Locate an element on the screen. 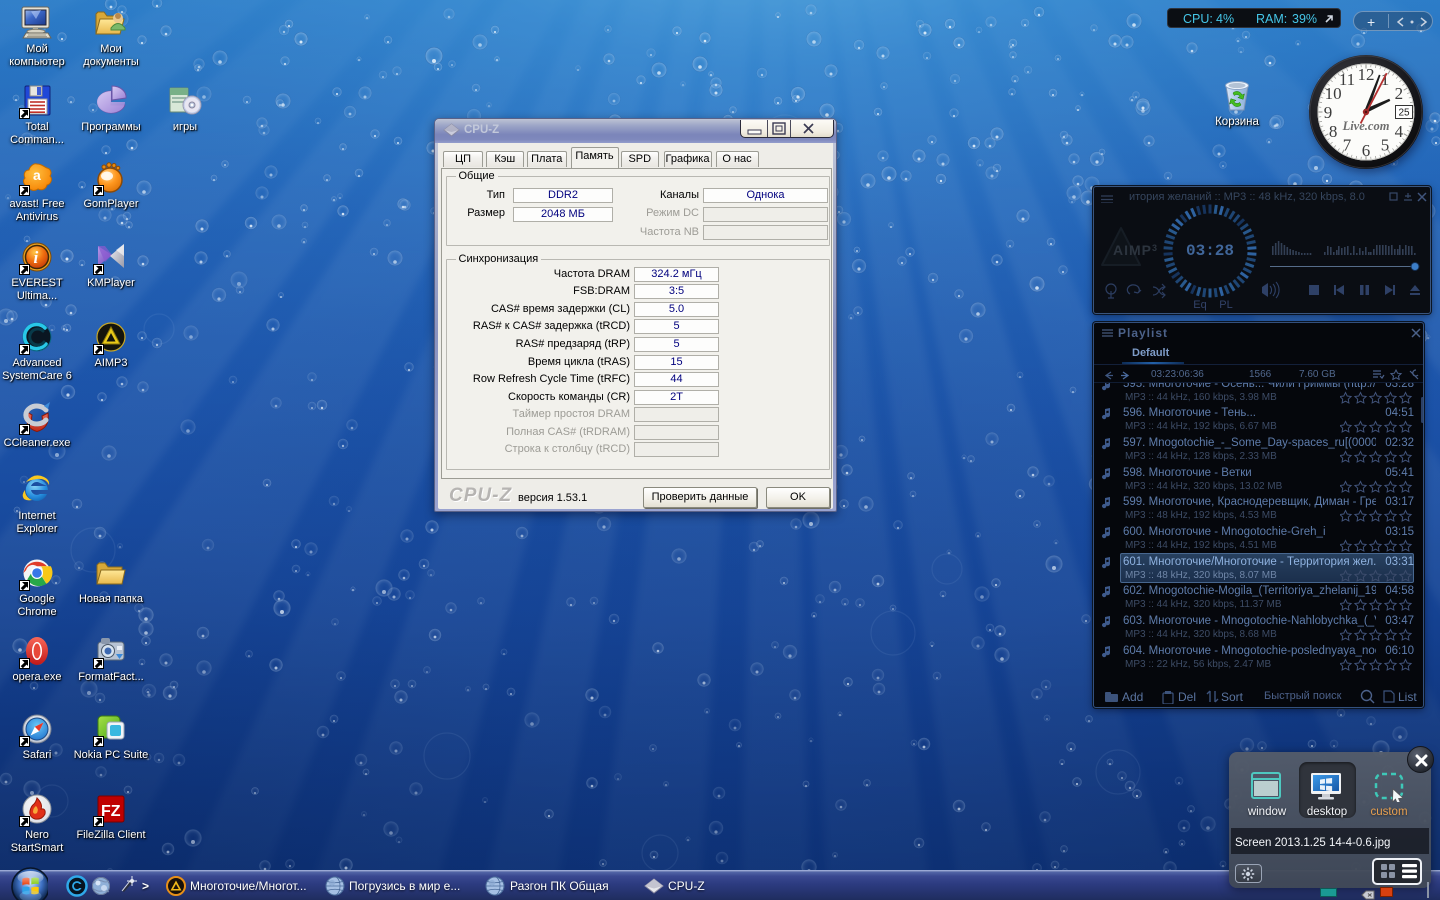  svg-text: 12 is located at coordinates (1366, 74).